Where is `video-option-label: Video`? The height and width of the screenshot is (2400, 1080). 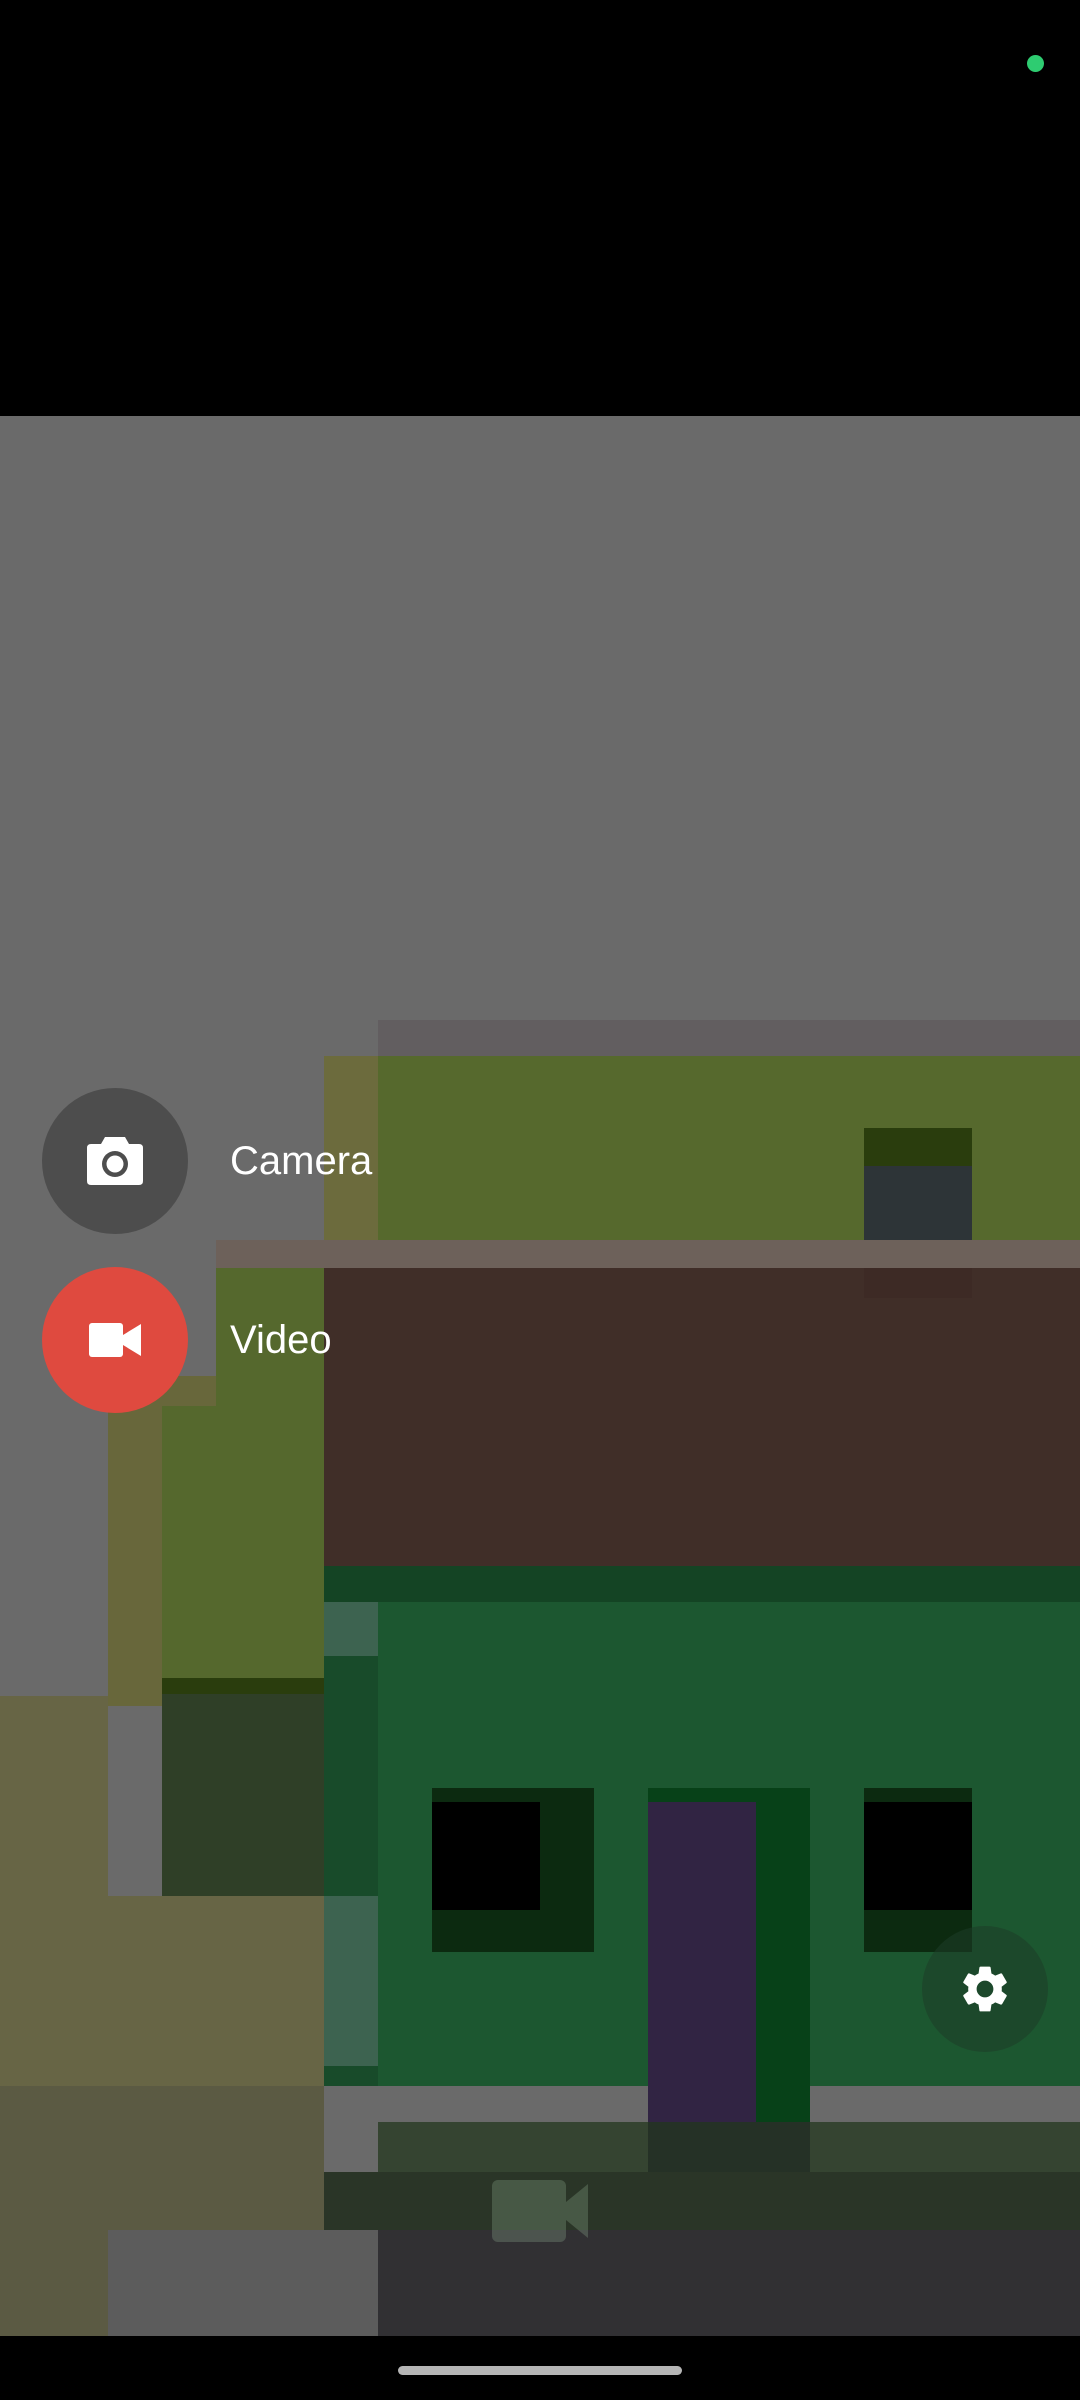
video-option-label: Video is located at coordinates (281, 1339).